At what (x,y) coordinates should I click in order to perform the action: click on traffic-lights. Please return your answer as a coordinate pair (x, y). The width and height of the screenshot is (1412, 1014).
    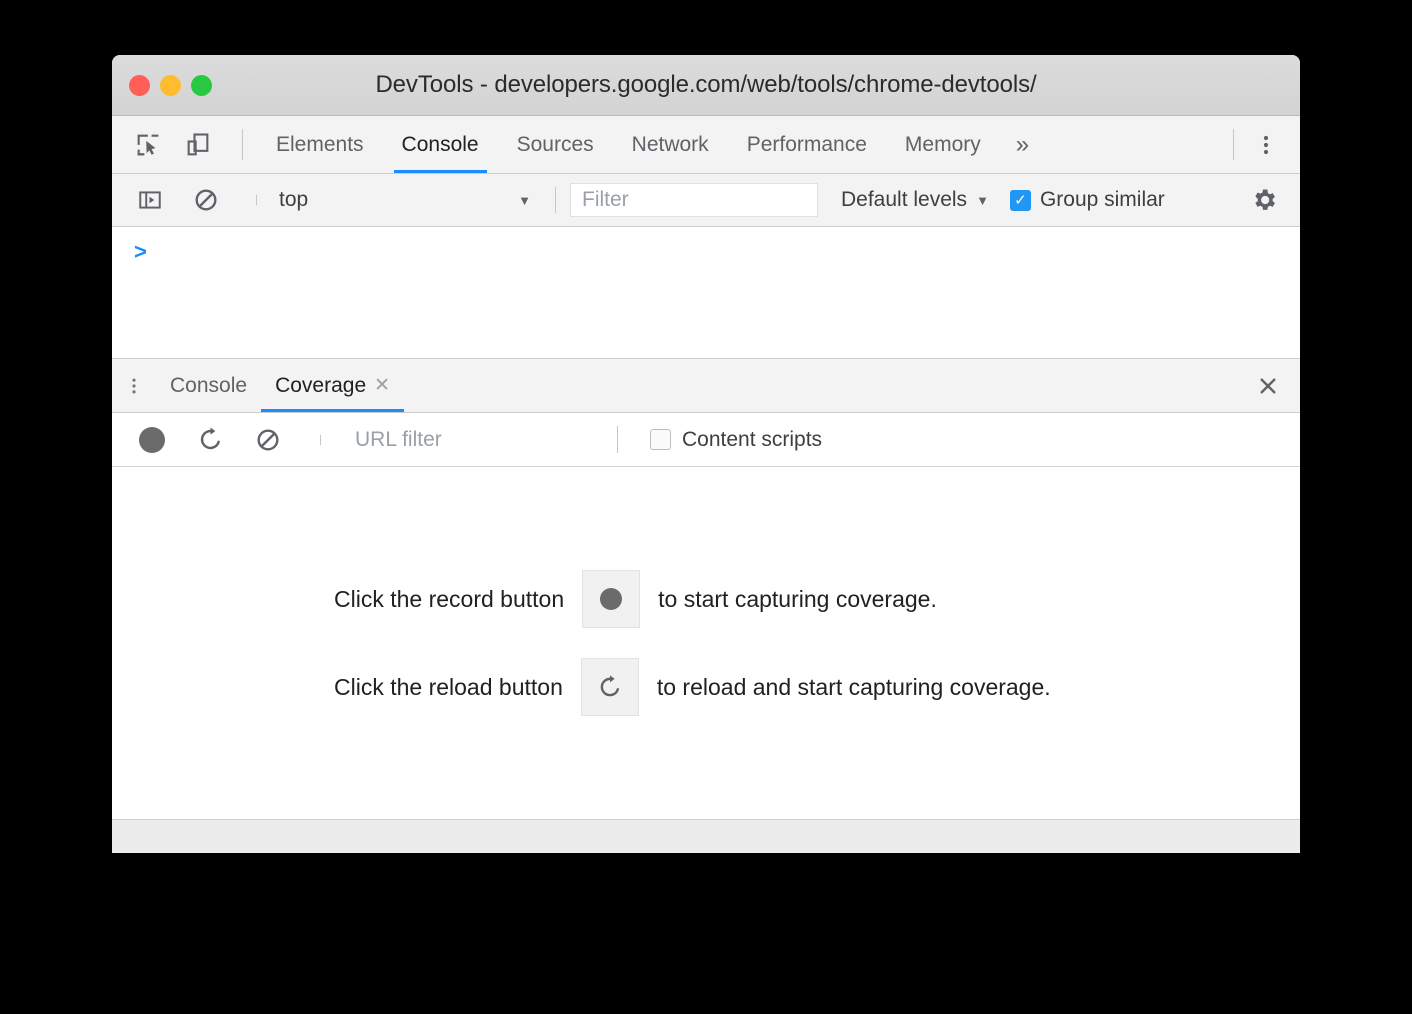
    Looking at the image, I should click on (170, 85).